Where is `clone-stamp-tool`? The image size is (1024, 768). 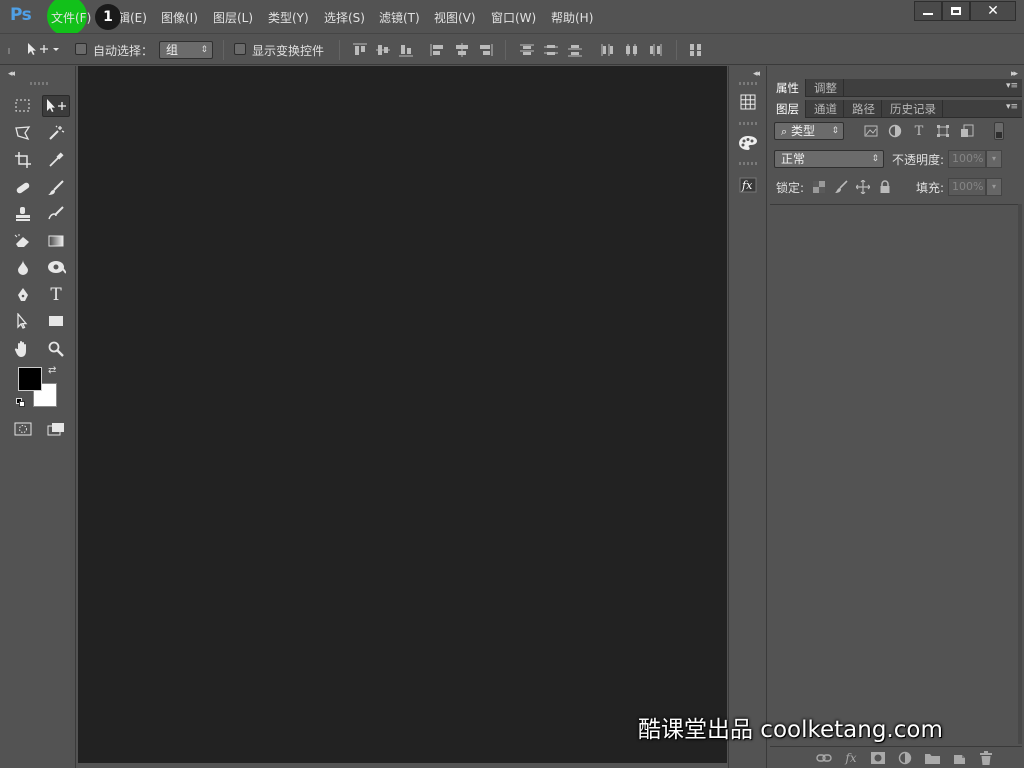
clone-stamp-tool is located at coordinates (23, 214).